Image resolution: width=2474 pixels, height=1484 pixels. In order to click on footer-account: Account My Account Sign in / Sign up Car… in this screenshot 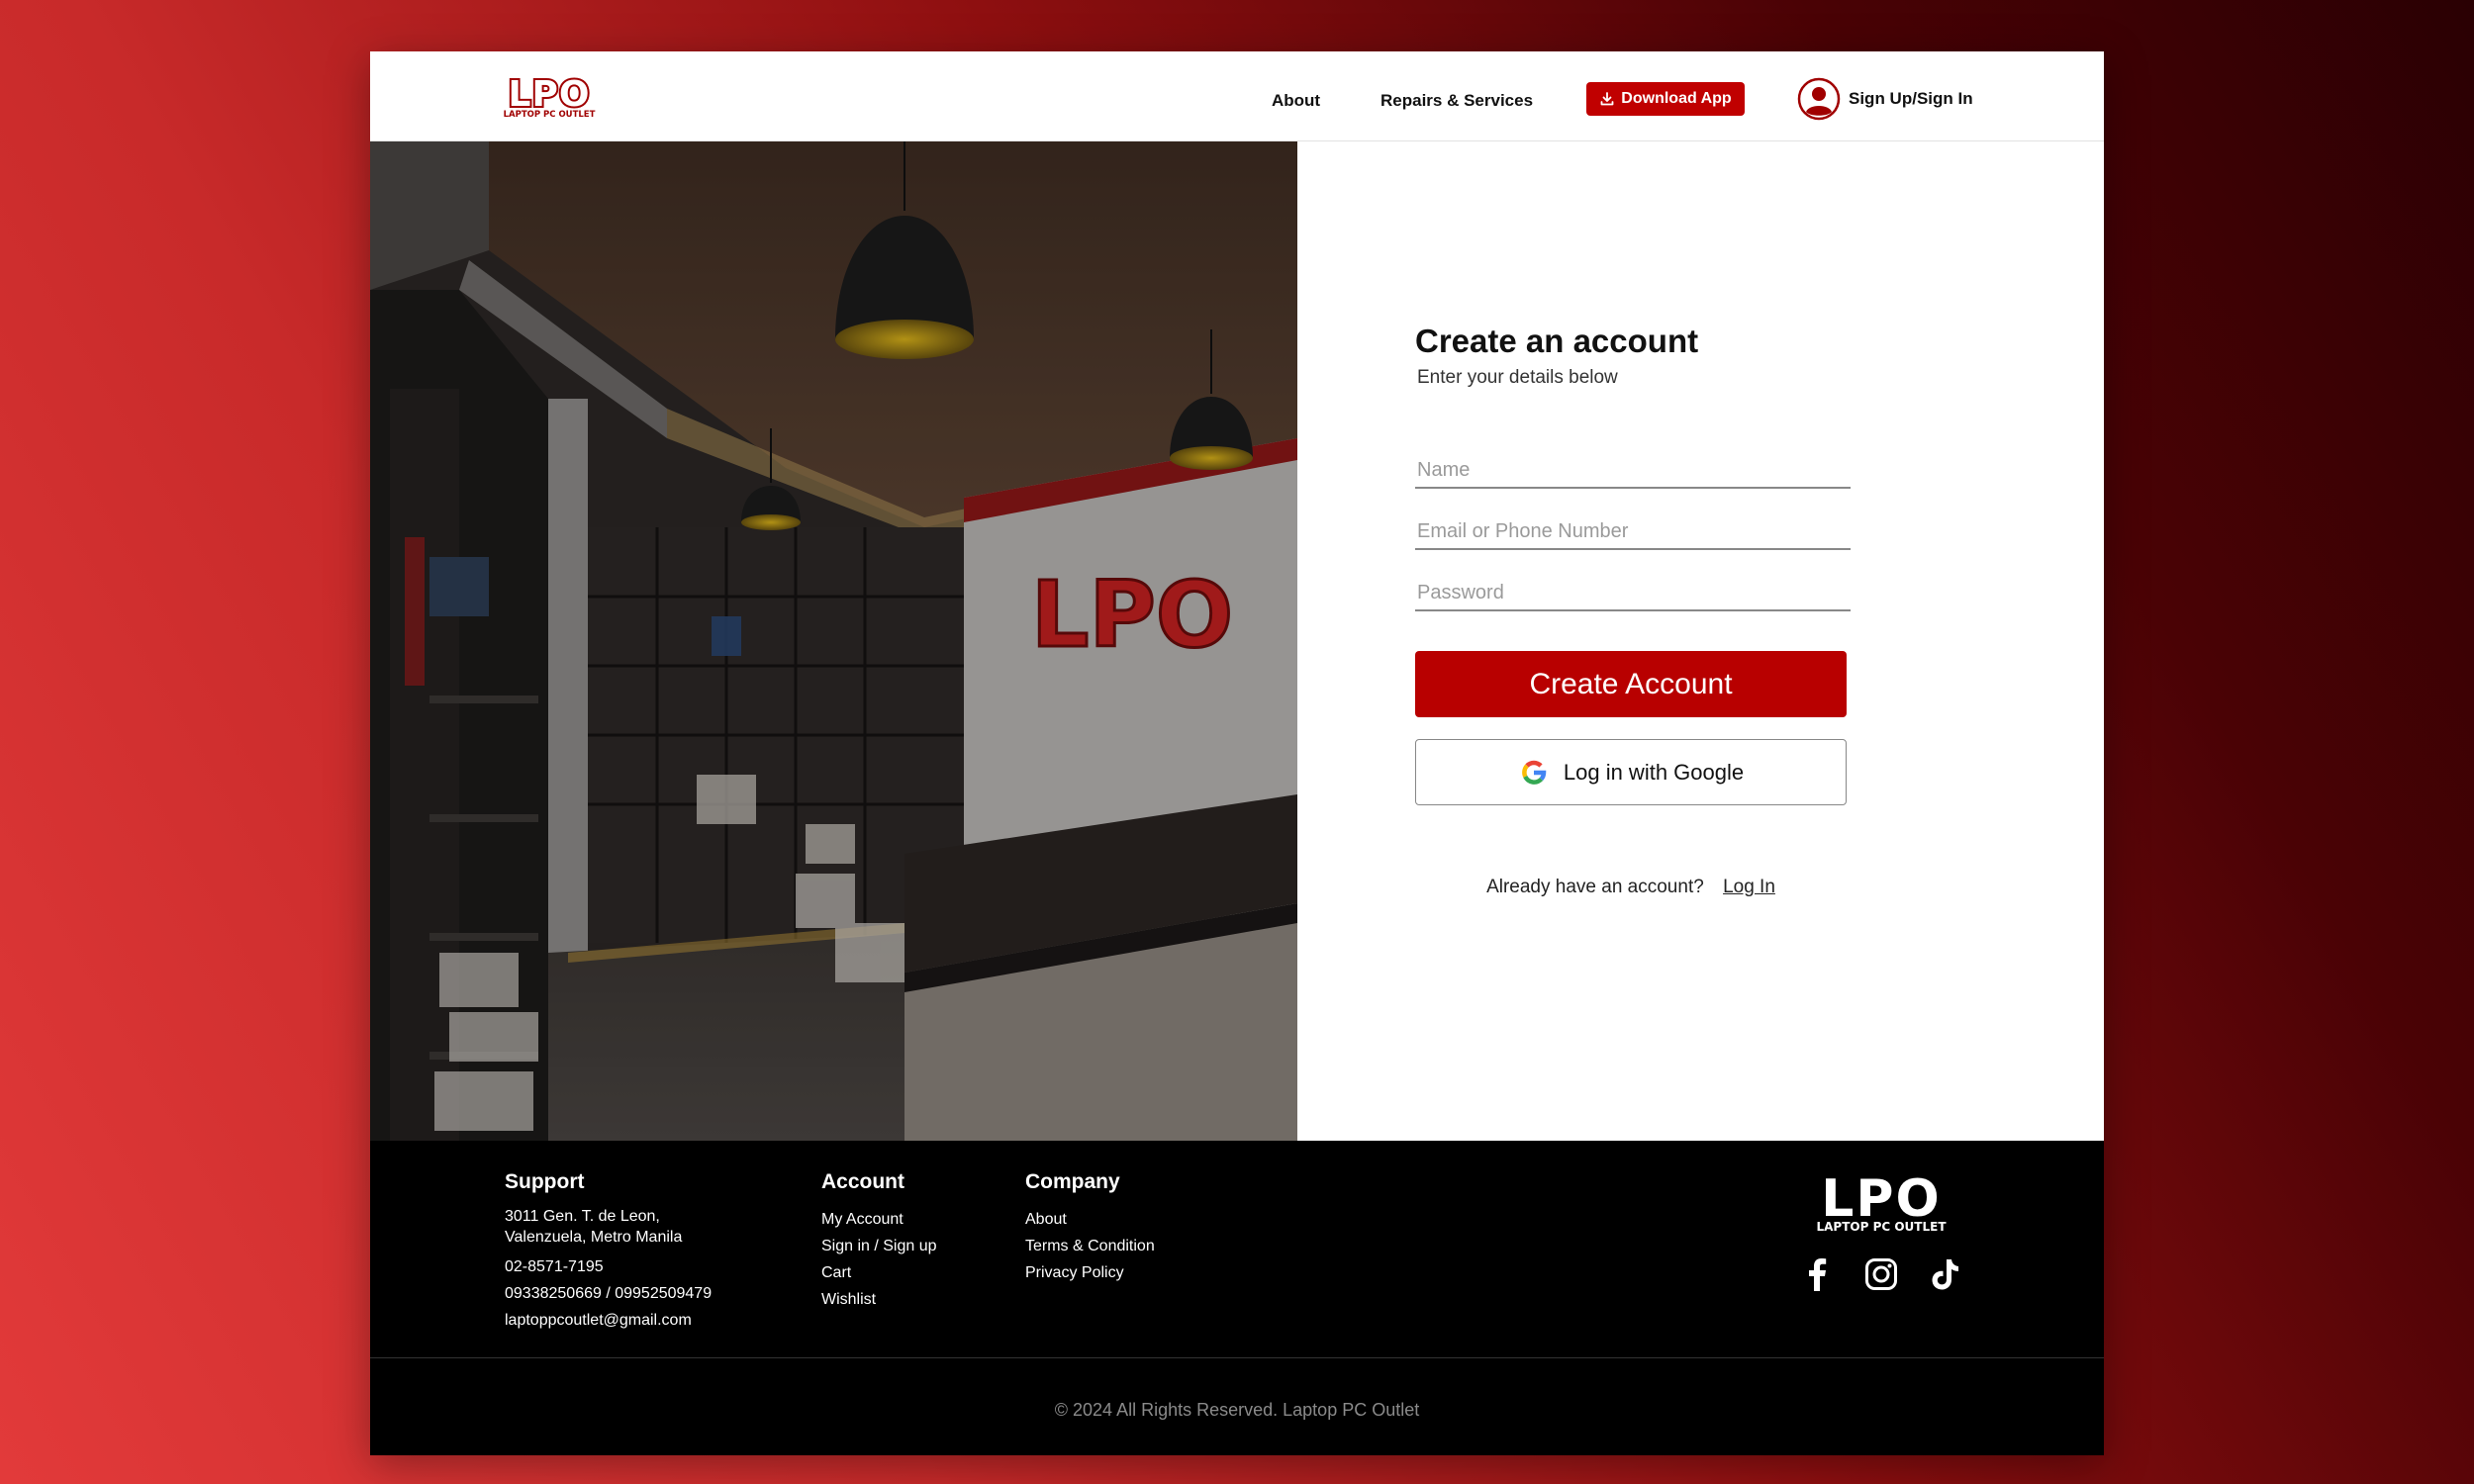, I will do `click(879, 1241)`.